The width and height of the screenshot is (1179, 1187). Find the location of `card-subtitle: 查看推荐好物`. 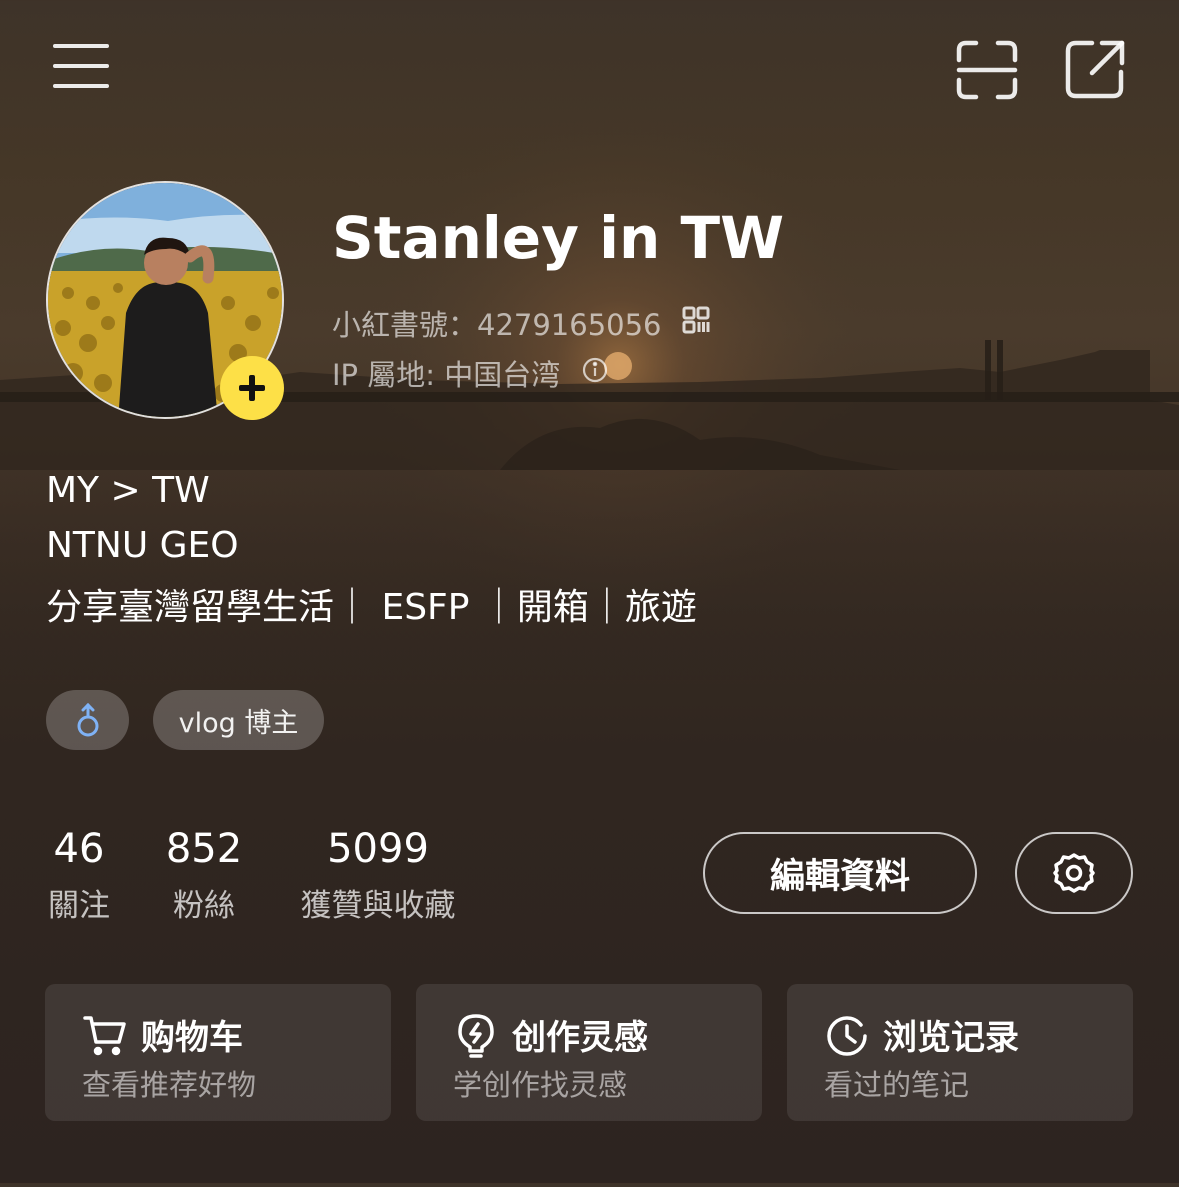

card-subtitle: 查看推荐好物 is located at coordinates (169, 1085).